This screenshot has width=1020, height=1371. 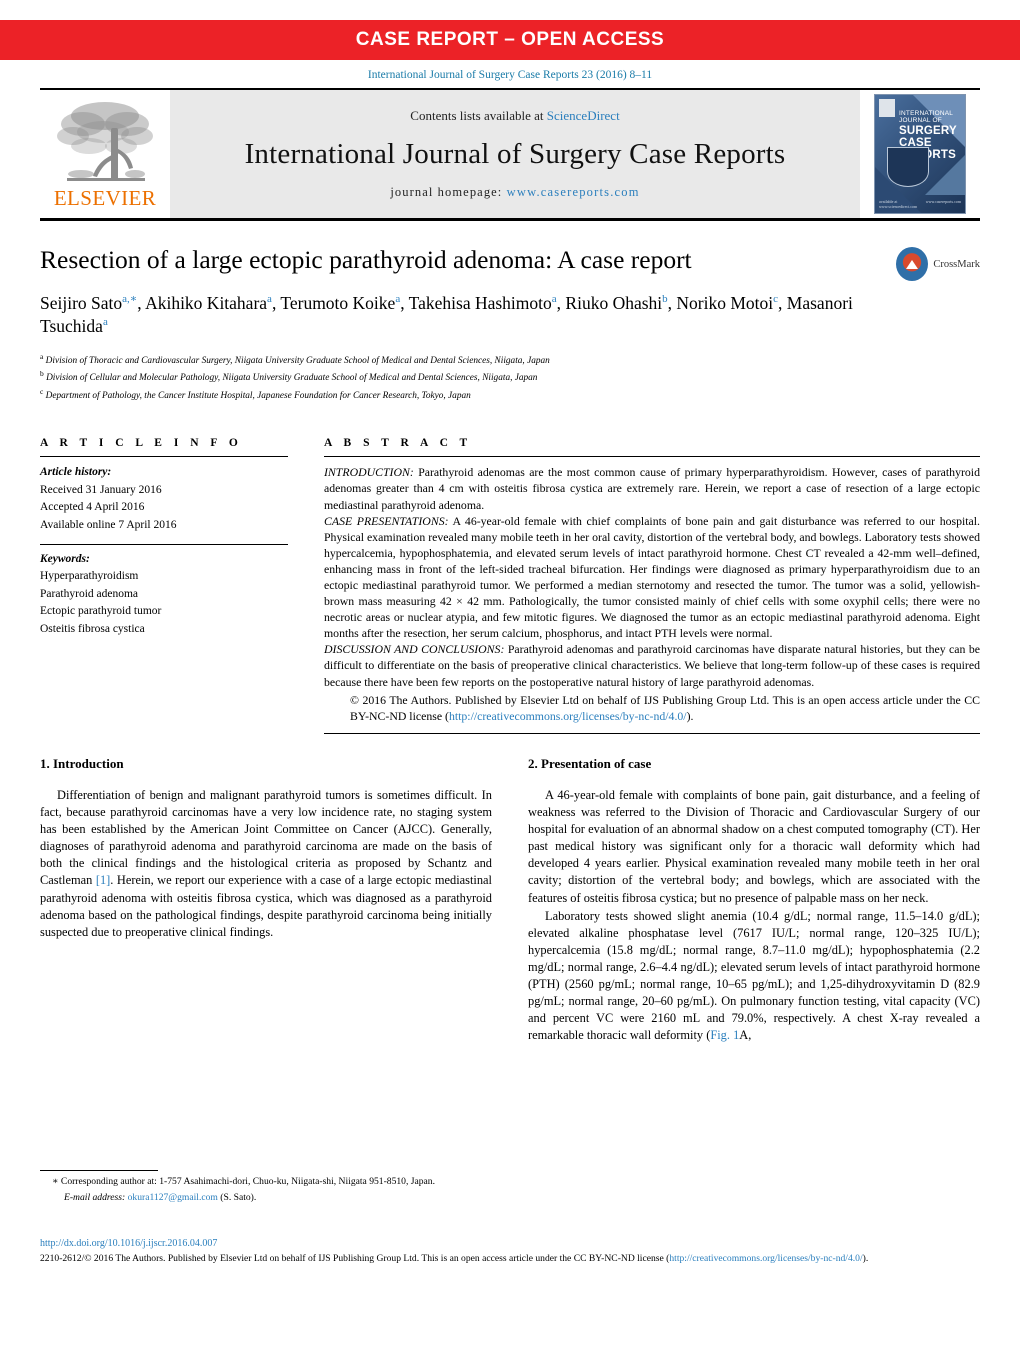 I want to click on article-history-item: Accepted 4 April 2016, so click(x=92, y=507).